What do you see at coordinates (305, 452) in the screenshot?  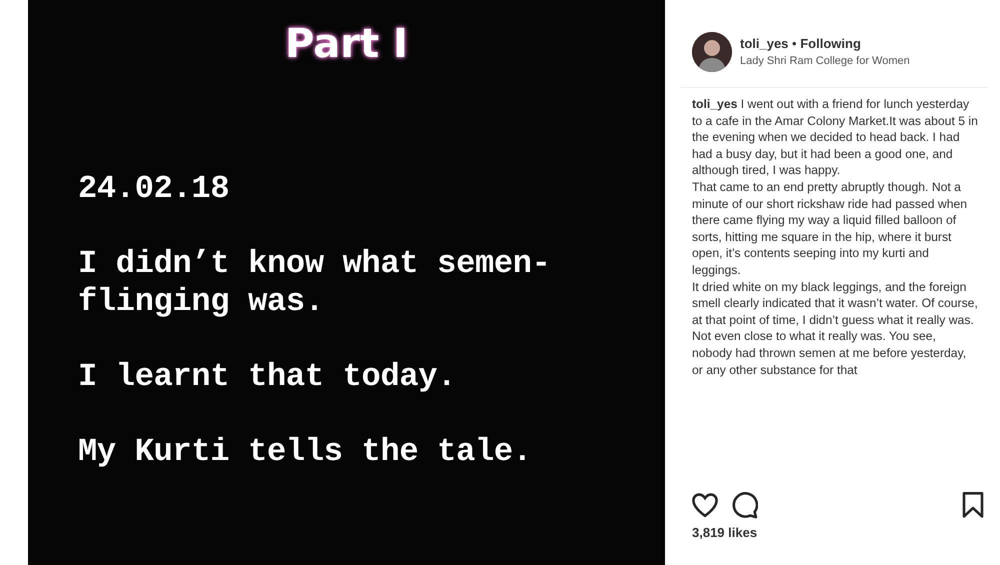 I see `image-text: My Kurti tells the tale.` at bounding box center [305, 452].